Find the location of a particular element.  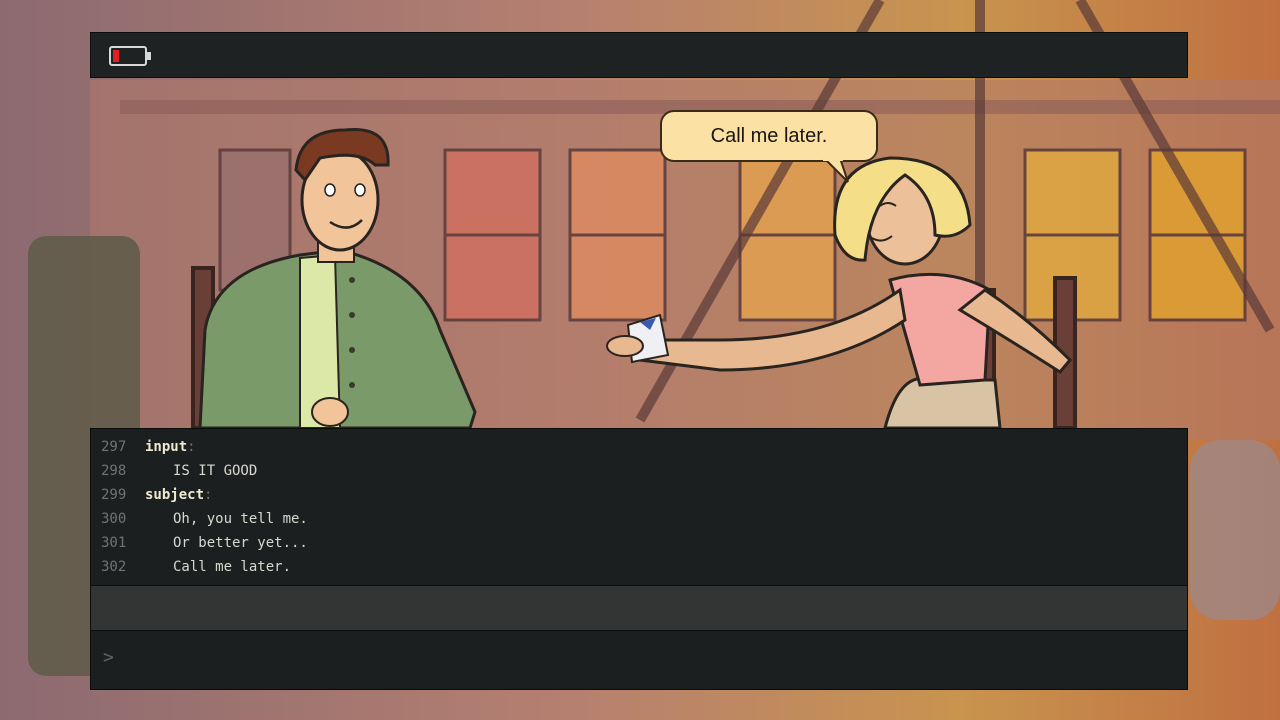

speech-bubble: Call me later. is located at coordinates (769, 136).